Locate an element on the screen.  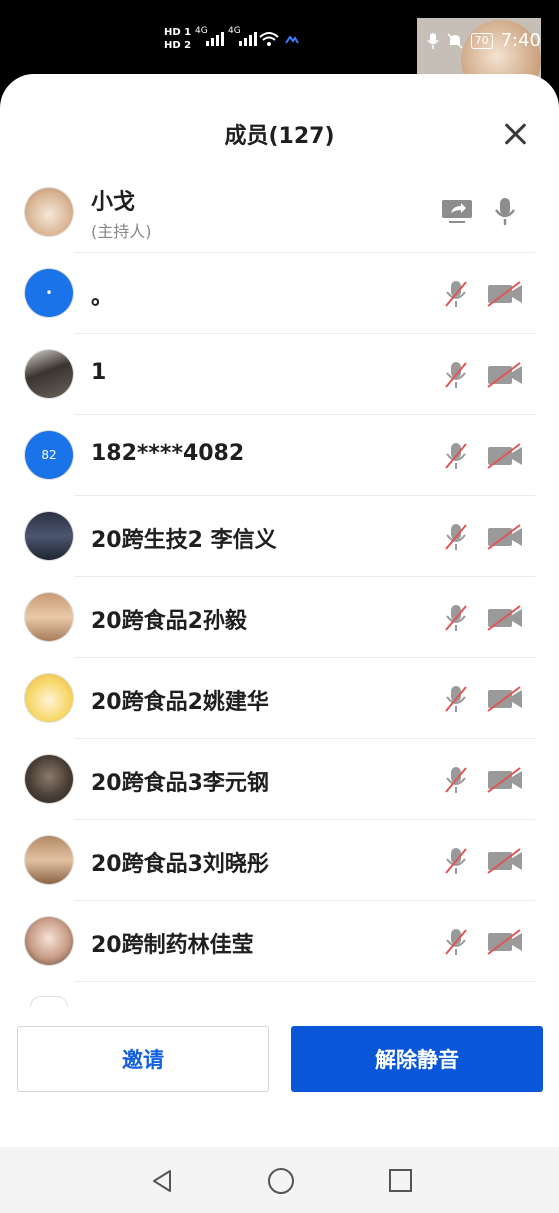
hd-indicator: HD 1 HD 2 is located at coordinates (178, 39).